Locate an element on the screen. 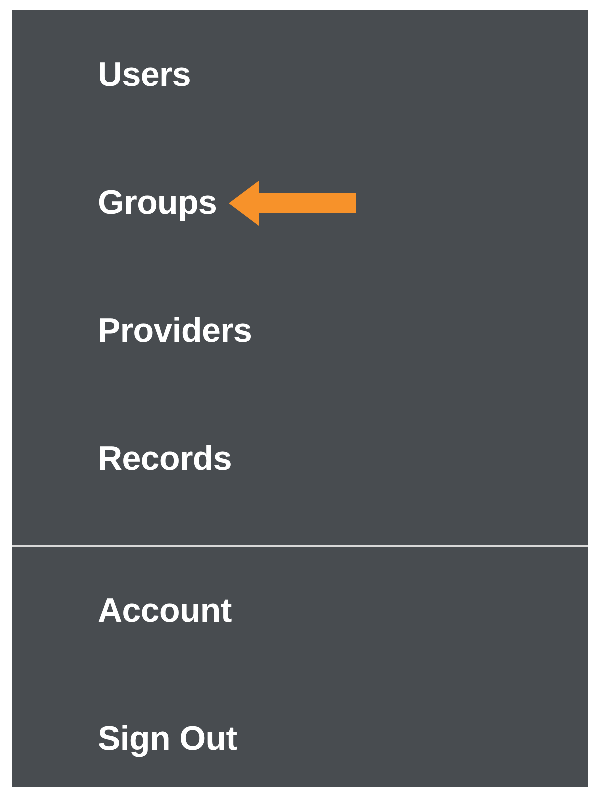  menu-item: Groups is located at coordinates (158, 203).